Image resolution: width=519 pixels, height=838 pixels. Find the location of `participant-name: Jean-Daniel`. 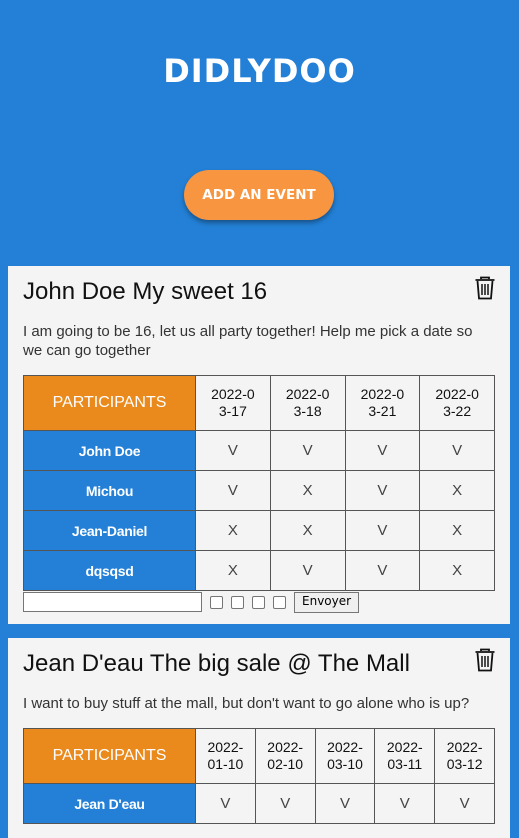

participant-name: Jean-Daniel is located at coordinates (109, 530).